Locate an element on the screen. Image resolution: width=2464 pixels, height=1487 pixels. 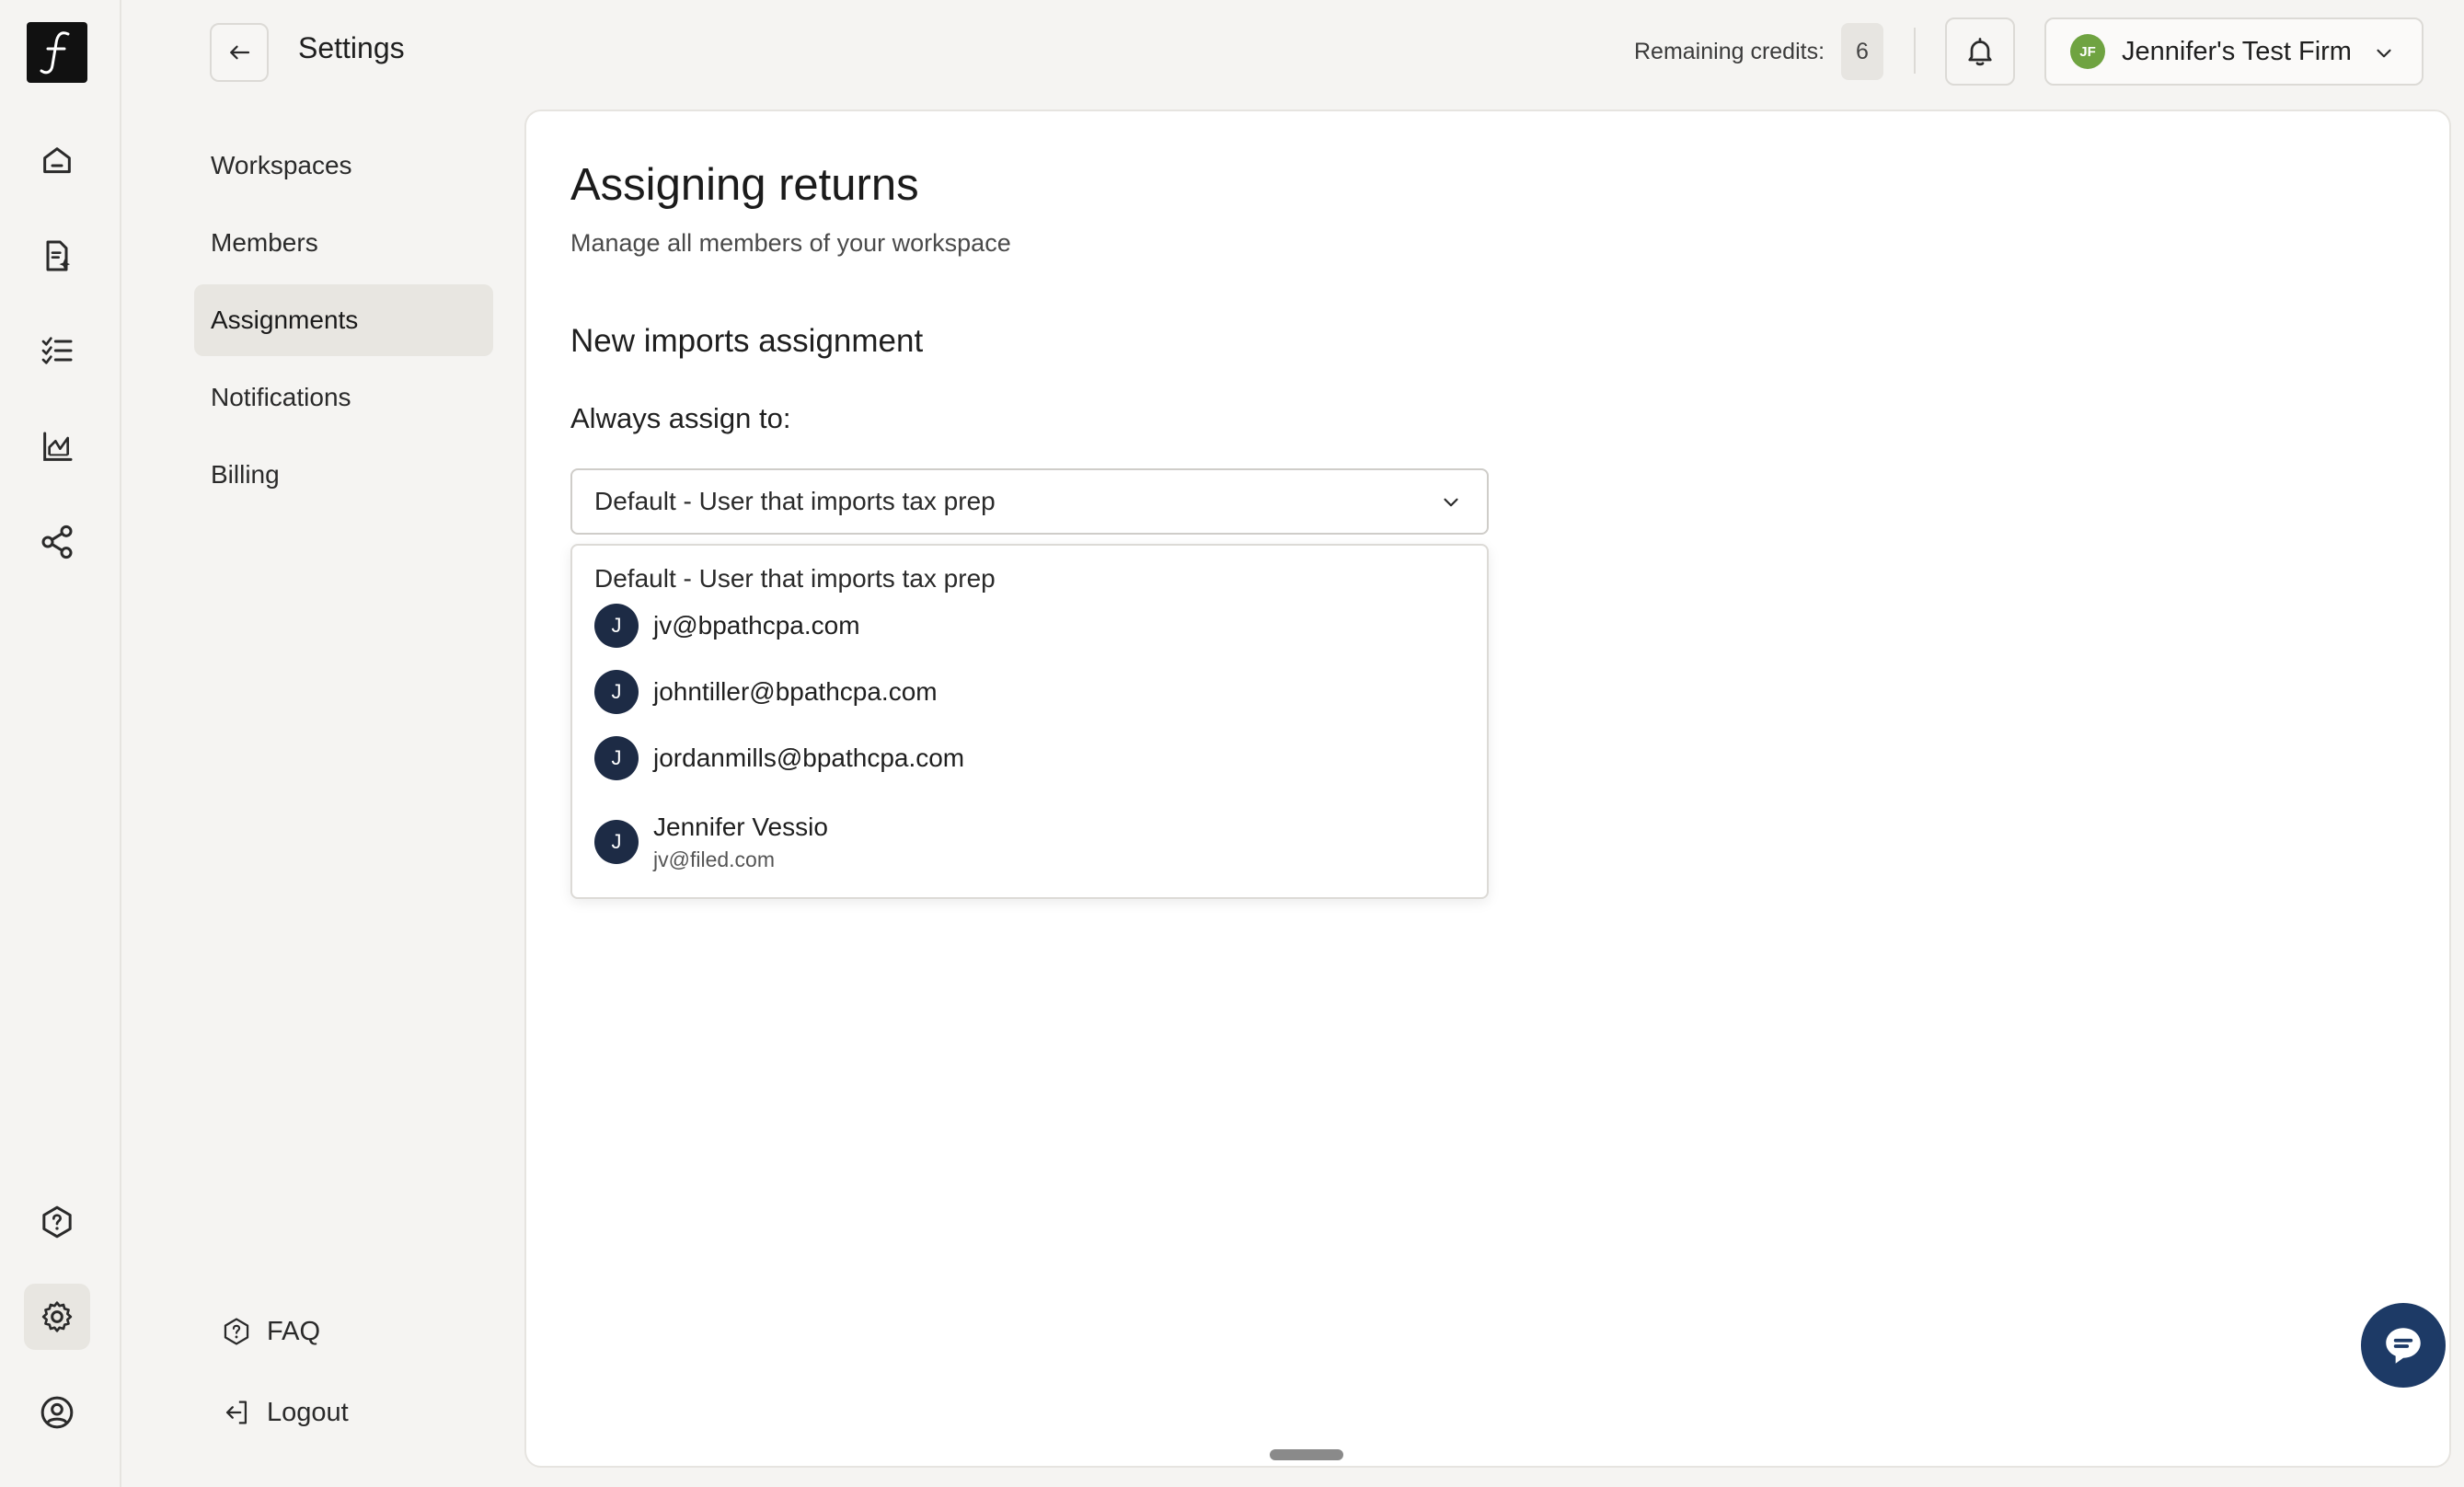
chart-icon is located at coordinates (58, 446).